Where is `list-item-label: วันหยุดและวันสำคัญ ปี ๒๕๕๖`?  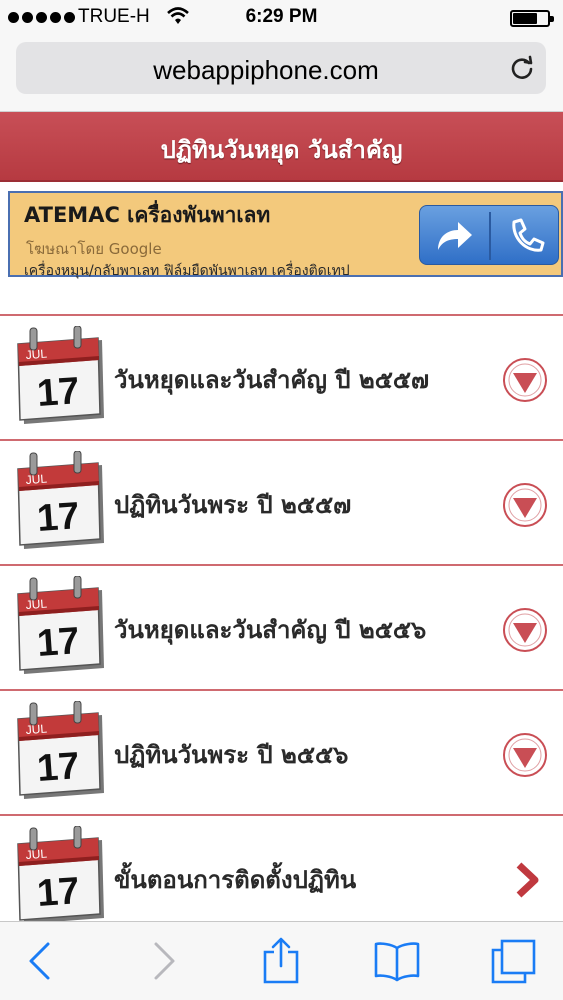
list-item-label: วันหยุดและวันสำคัญ ปี ๒๕๕๖ is located at coordinates (270, 630).